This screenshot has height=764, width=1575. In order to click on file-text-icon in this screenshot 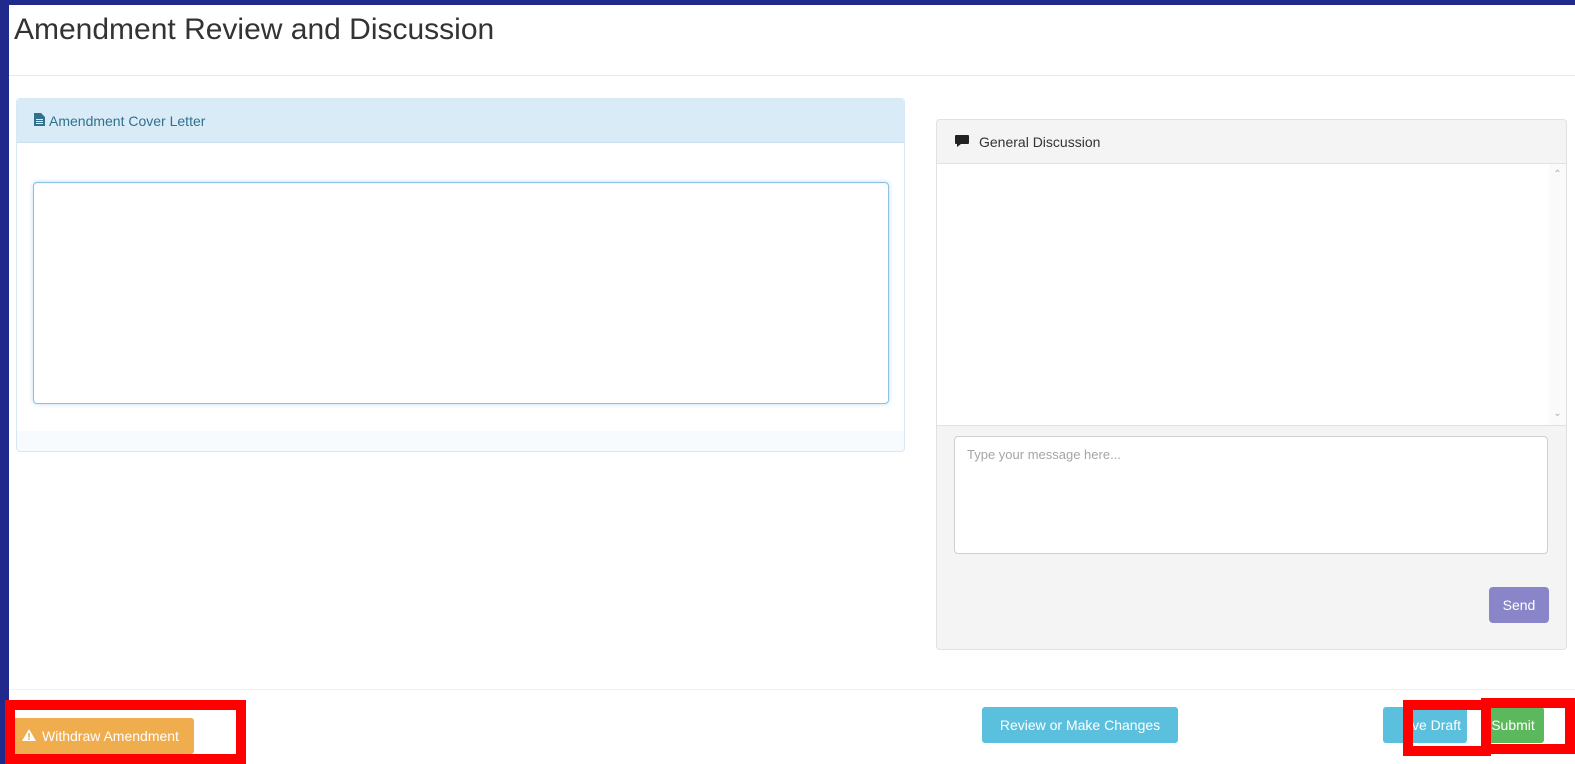, I will do `click(41, 120)`.